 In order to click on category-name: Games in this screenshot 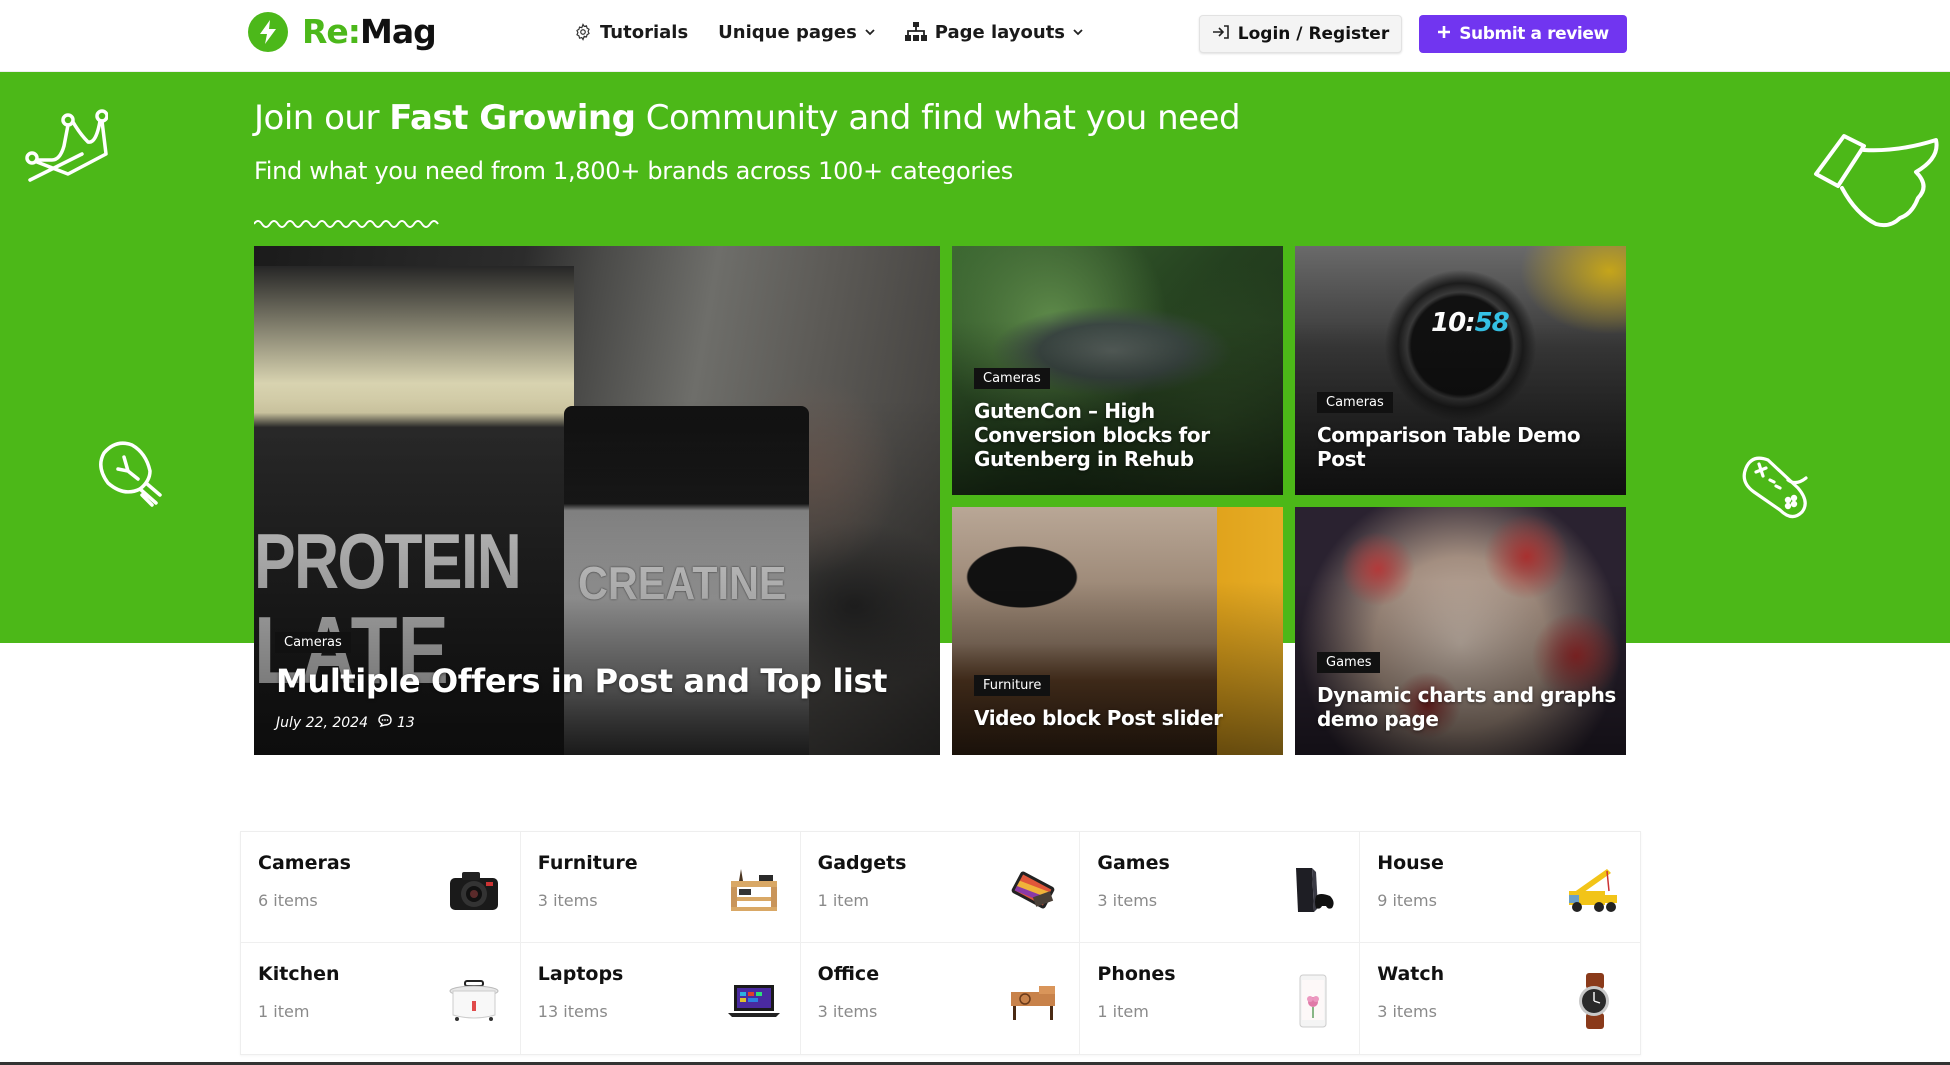, I will do `click(1133, 863)`.